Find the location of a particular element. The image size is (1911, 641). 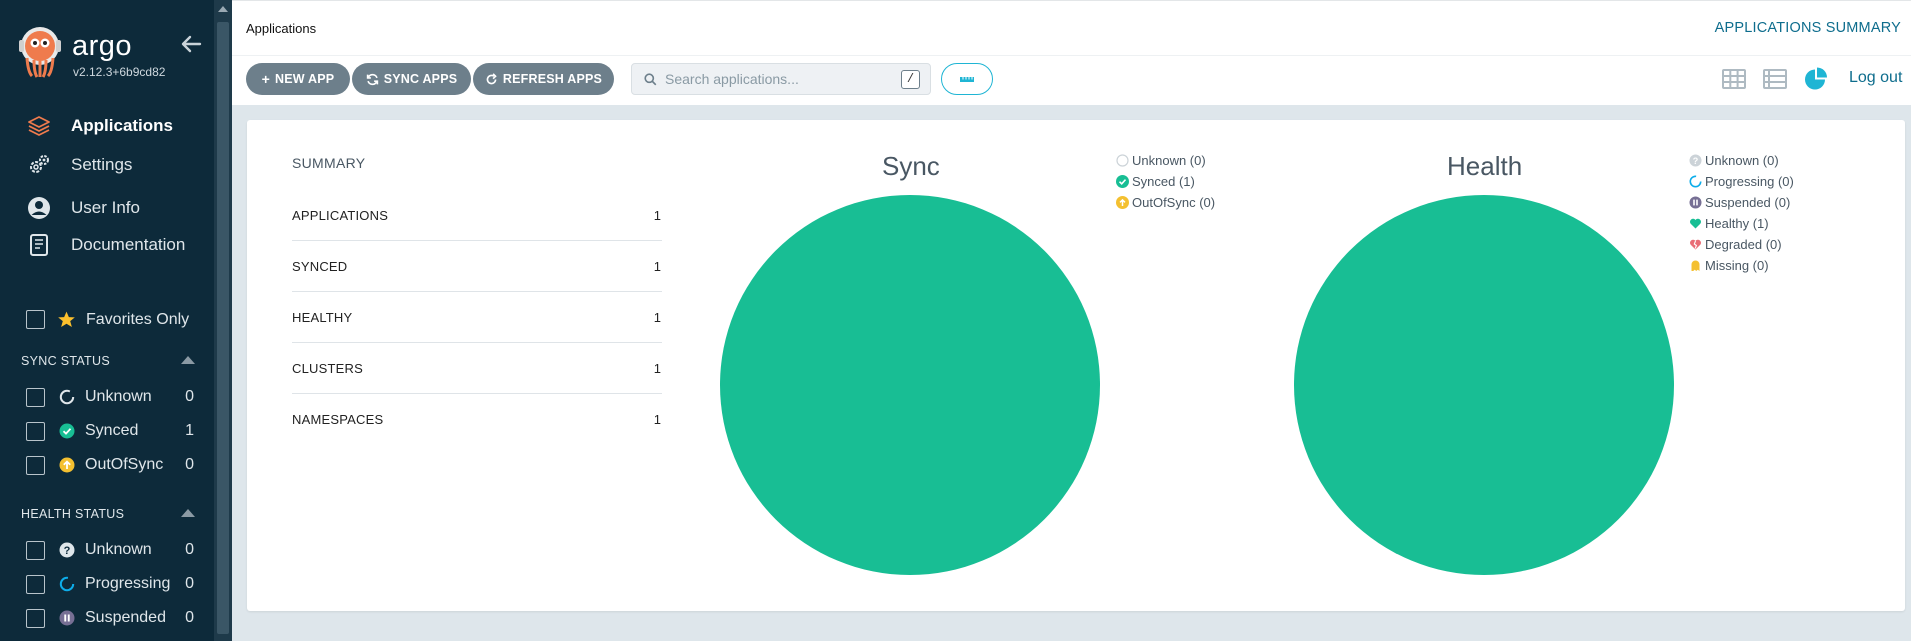

legend-label: Degraded (0) is located at coordinates (1743, 244).